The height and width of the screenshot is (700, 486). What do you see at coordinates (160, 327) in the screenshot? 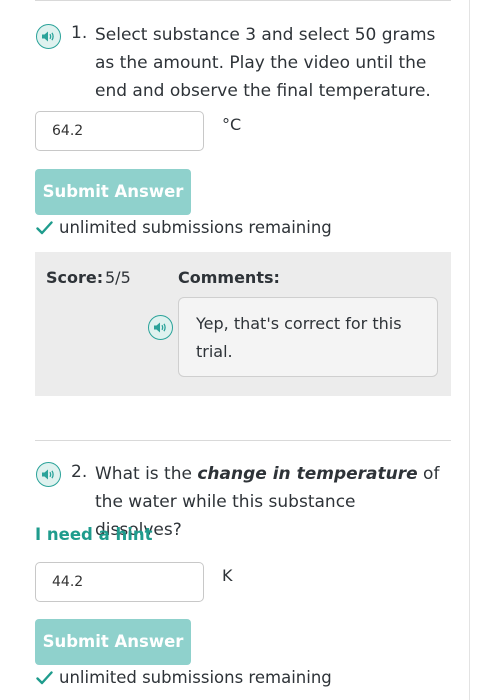
I see `comment-audio-icon` at bounding box center [160, 327].